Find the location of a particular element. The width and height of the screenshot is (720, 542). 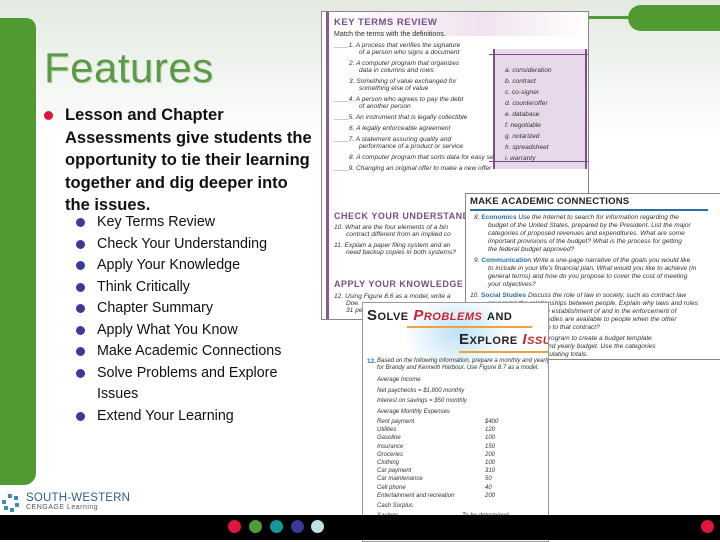

expense-label: Car maintenance is located at coordinates (400, 479).